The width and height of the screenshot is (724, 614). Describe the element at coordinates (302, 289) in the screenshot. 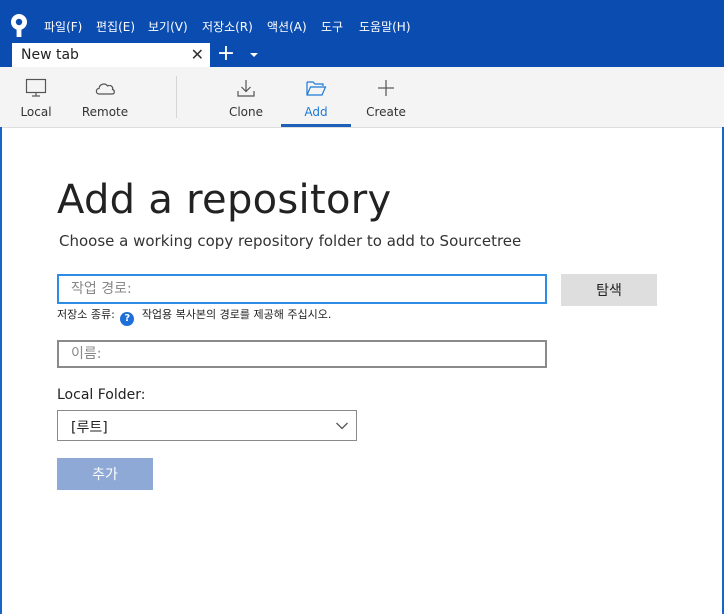

I see `working-path-input` at that location.